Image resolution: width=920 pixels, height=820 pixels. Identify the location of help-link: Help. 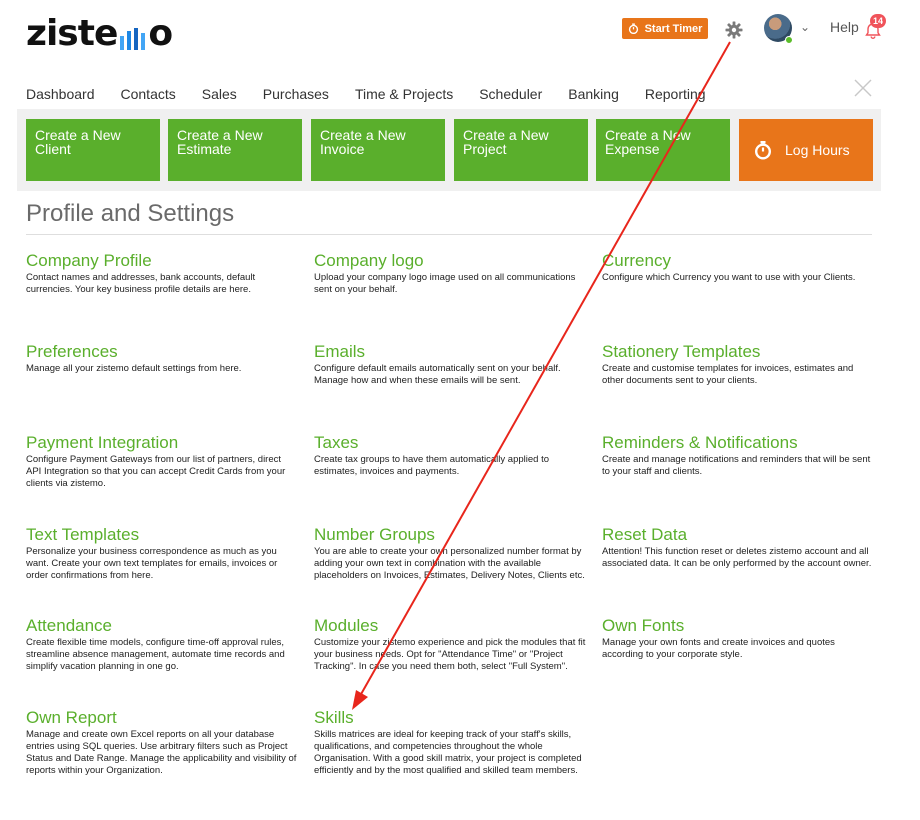
(844, 27).